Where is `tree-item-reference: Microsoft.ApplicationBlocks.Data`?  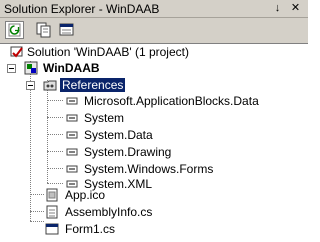
tree-item-reference: Microsoft.ApplicationBlocks.Data is located at coordinates (130, 101).